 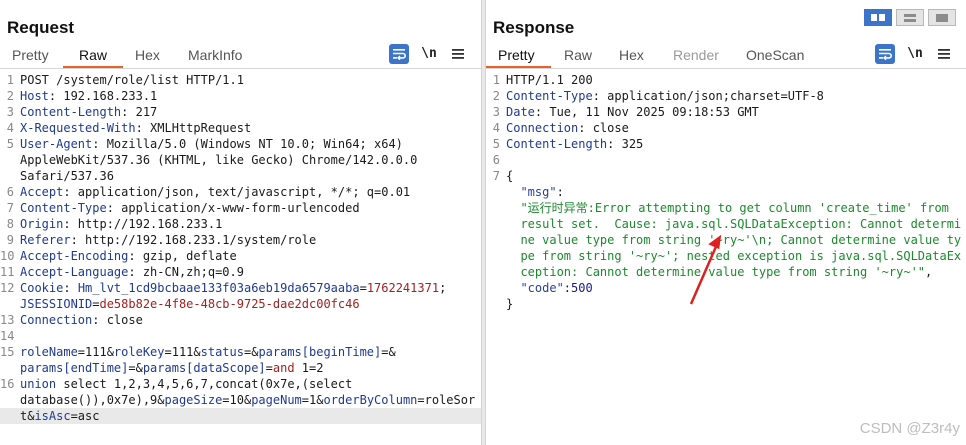 I want to click on line-number: 1, so click(x=496, y=80).